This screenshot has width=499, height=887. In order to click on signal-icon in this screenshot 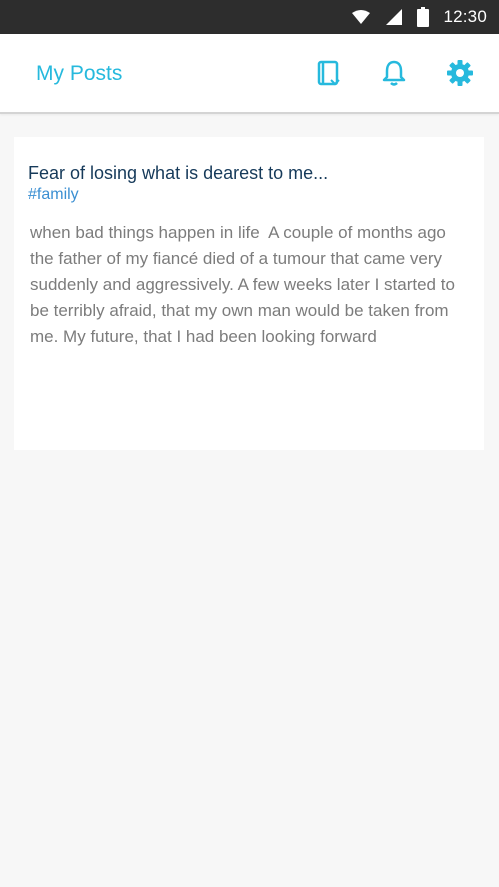, I will do `click(394, 17)`.